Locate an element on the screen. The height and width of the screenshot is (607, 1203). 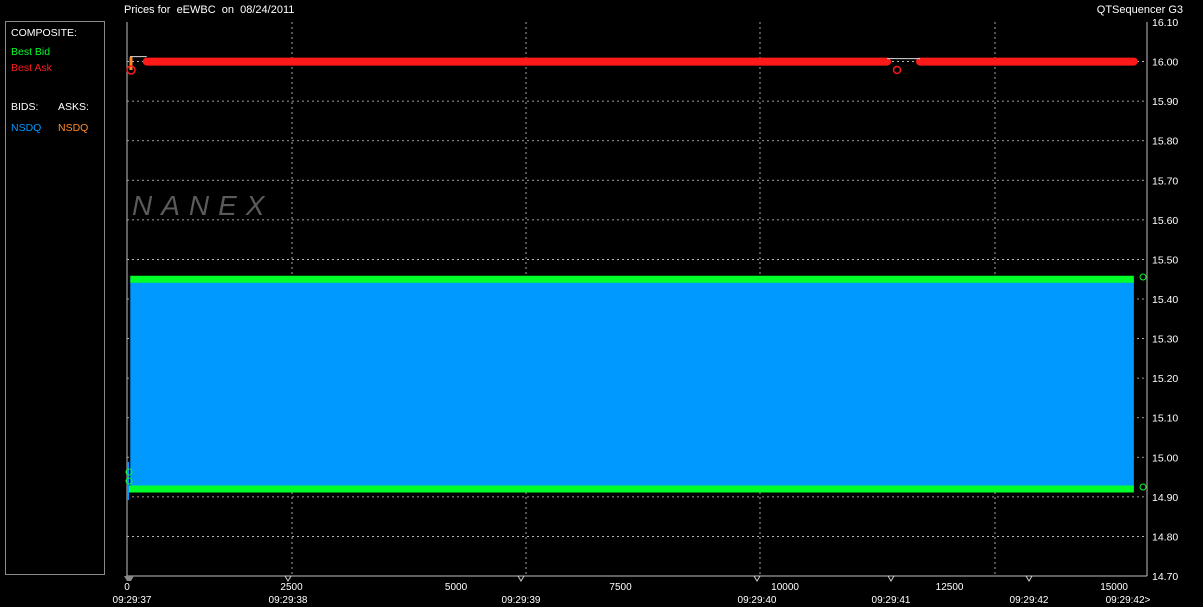
y-tick-label: 15.30 is located at coordinates (1165, 340).